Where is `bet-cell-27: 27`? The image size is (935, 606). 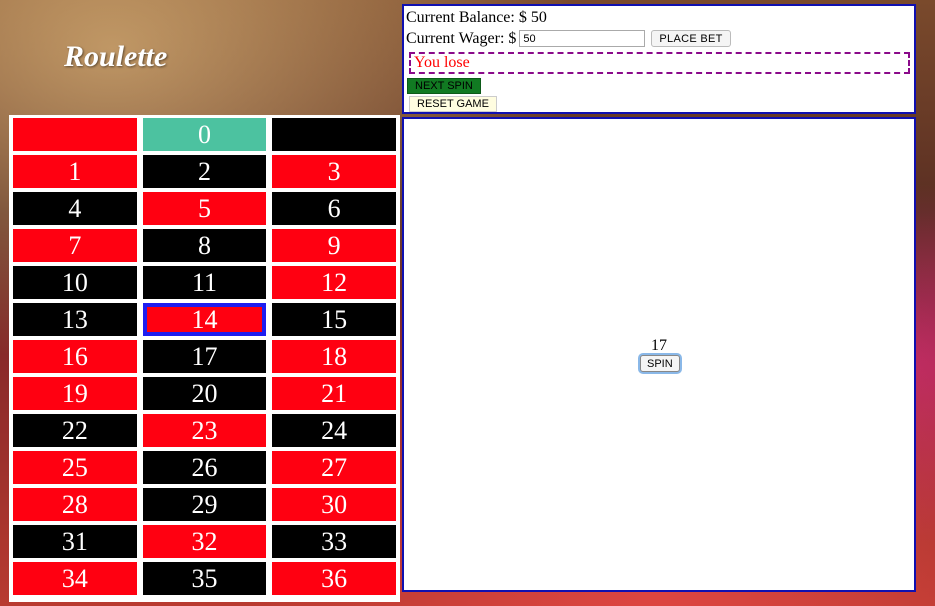
bet-cell-27: 27 is located at coordinates (334, 467).